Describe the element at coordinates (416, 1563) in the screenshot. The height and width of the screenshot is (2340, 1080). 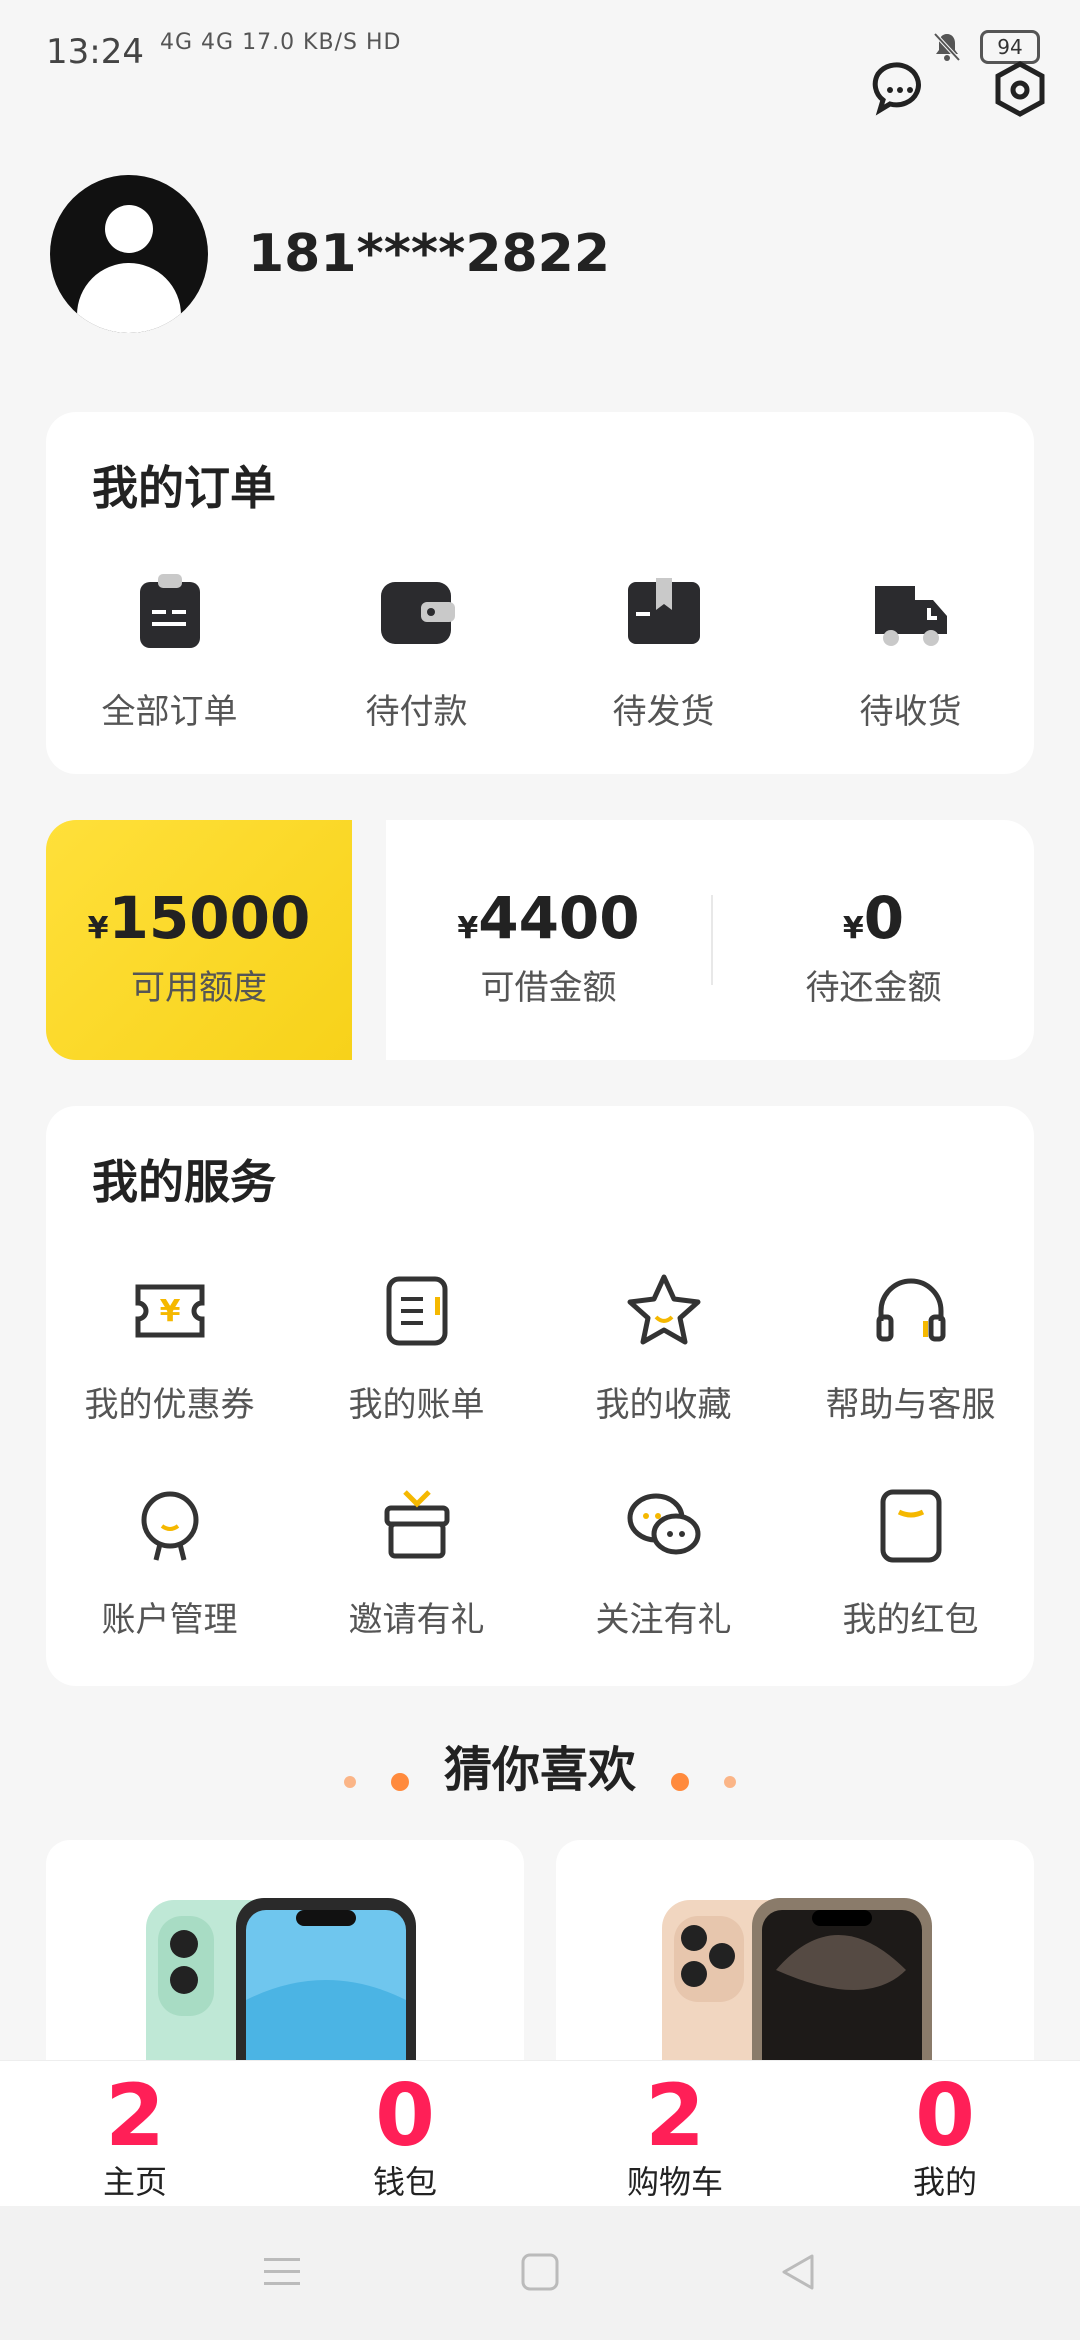
I see `service-invite: 邀请有礼` at that location.